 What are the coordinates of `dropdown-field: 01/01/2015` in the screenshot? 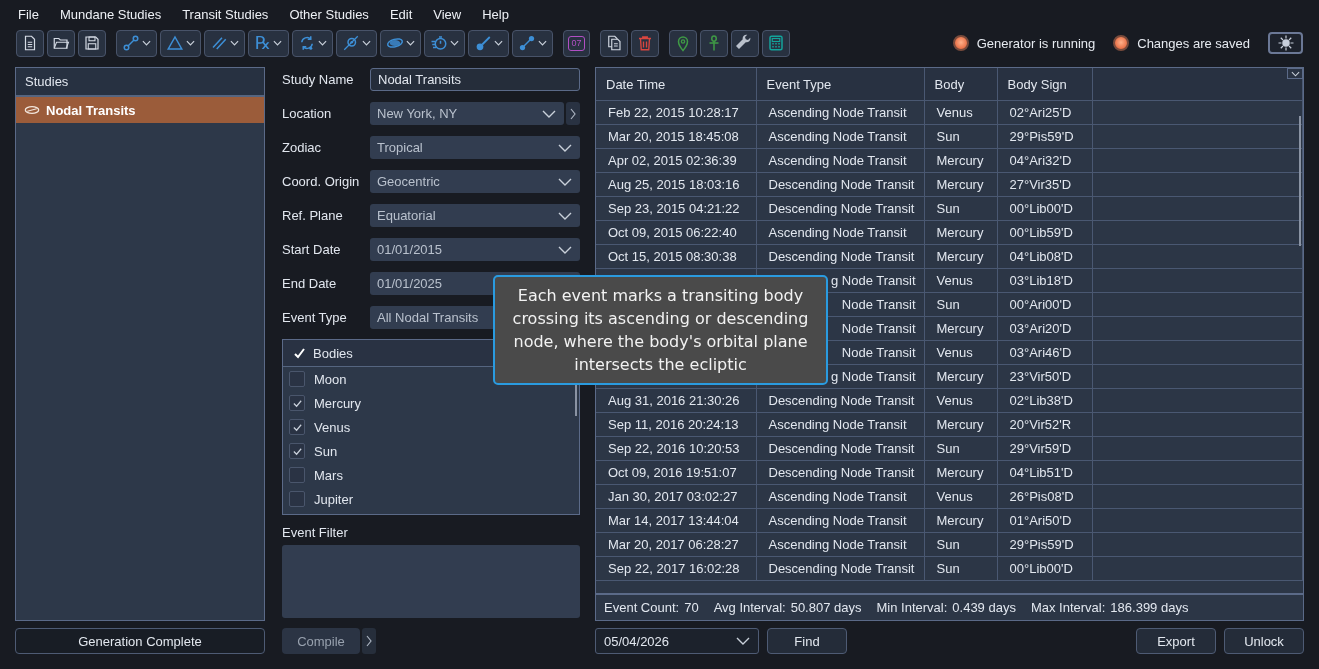 It's located at (475, 249).